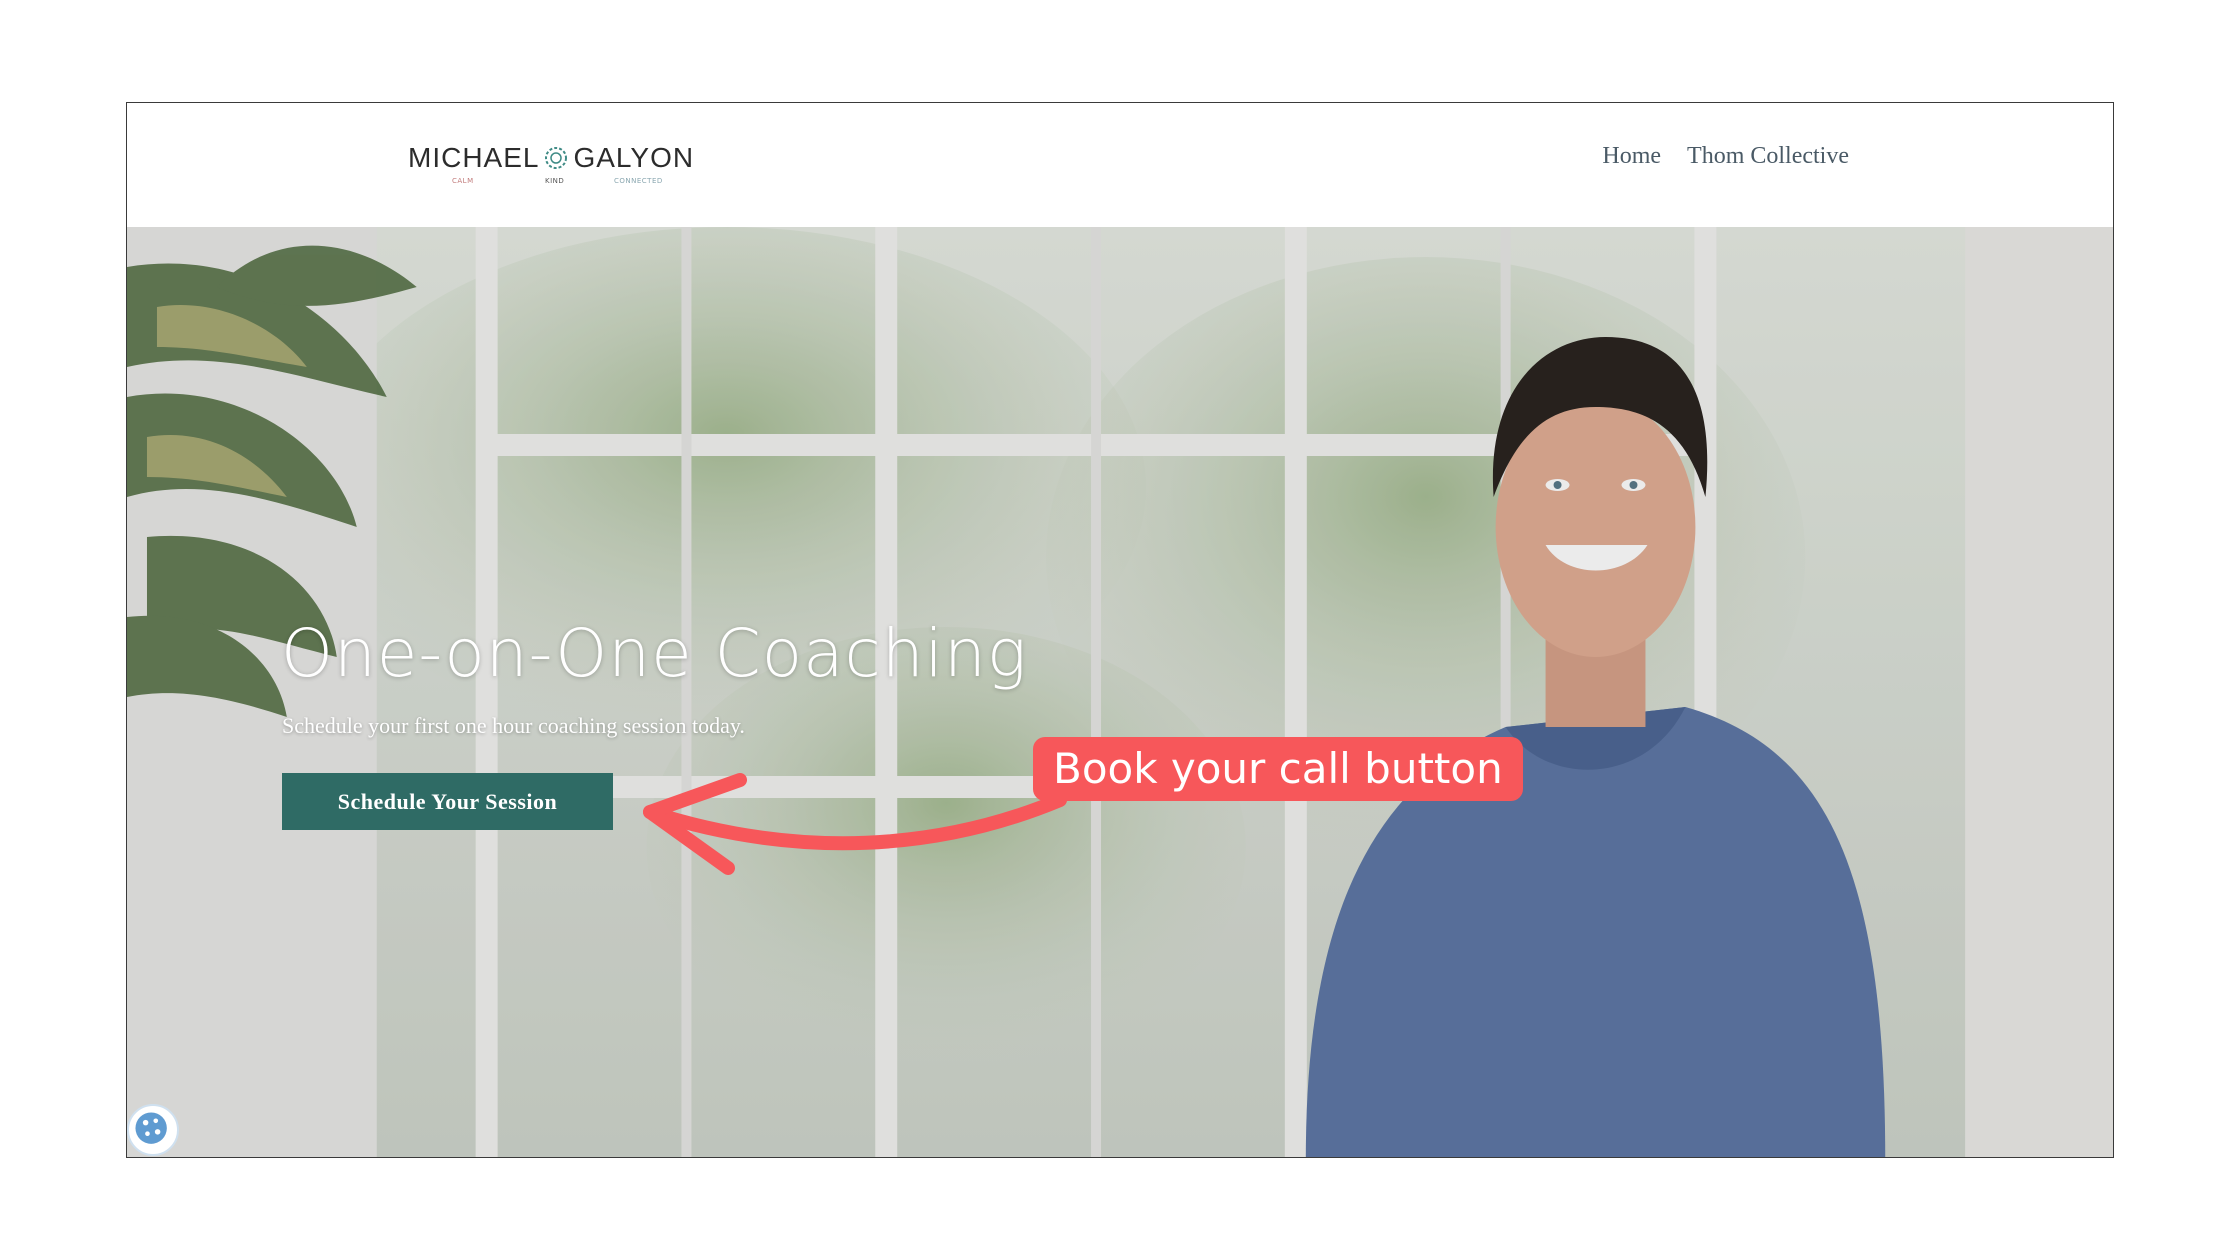 The width and height of the screenshot is (2240, 1260). Describe the element at coordinates (558, 171) in the screenshot. I see `site-logo: MICHAEL GALYON CALM KIND CONNECTED` at that location.